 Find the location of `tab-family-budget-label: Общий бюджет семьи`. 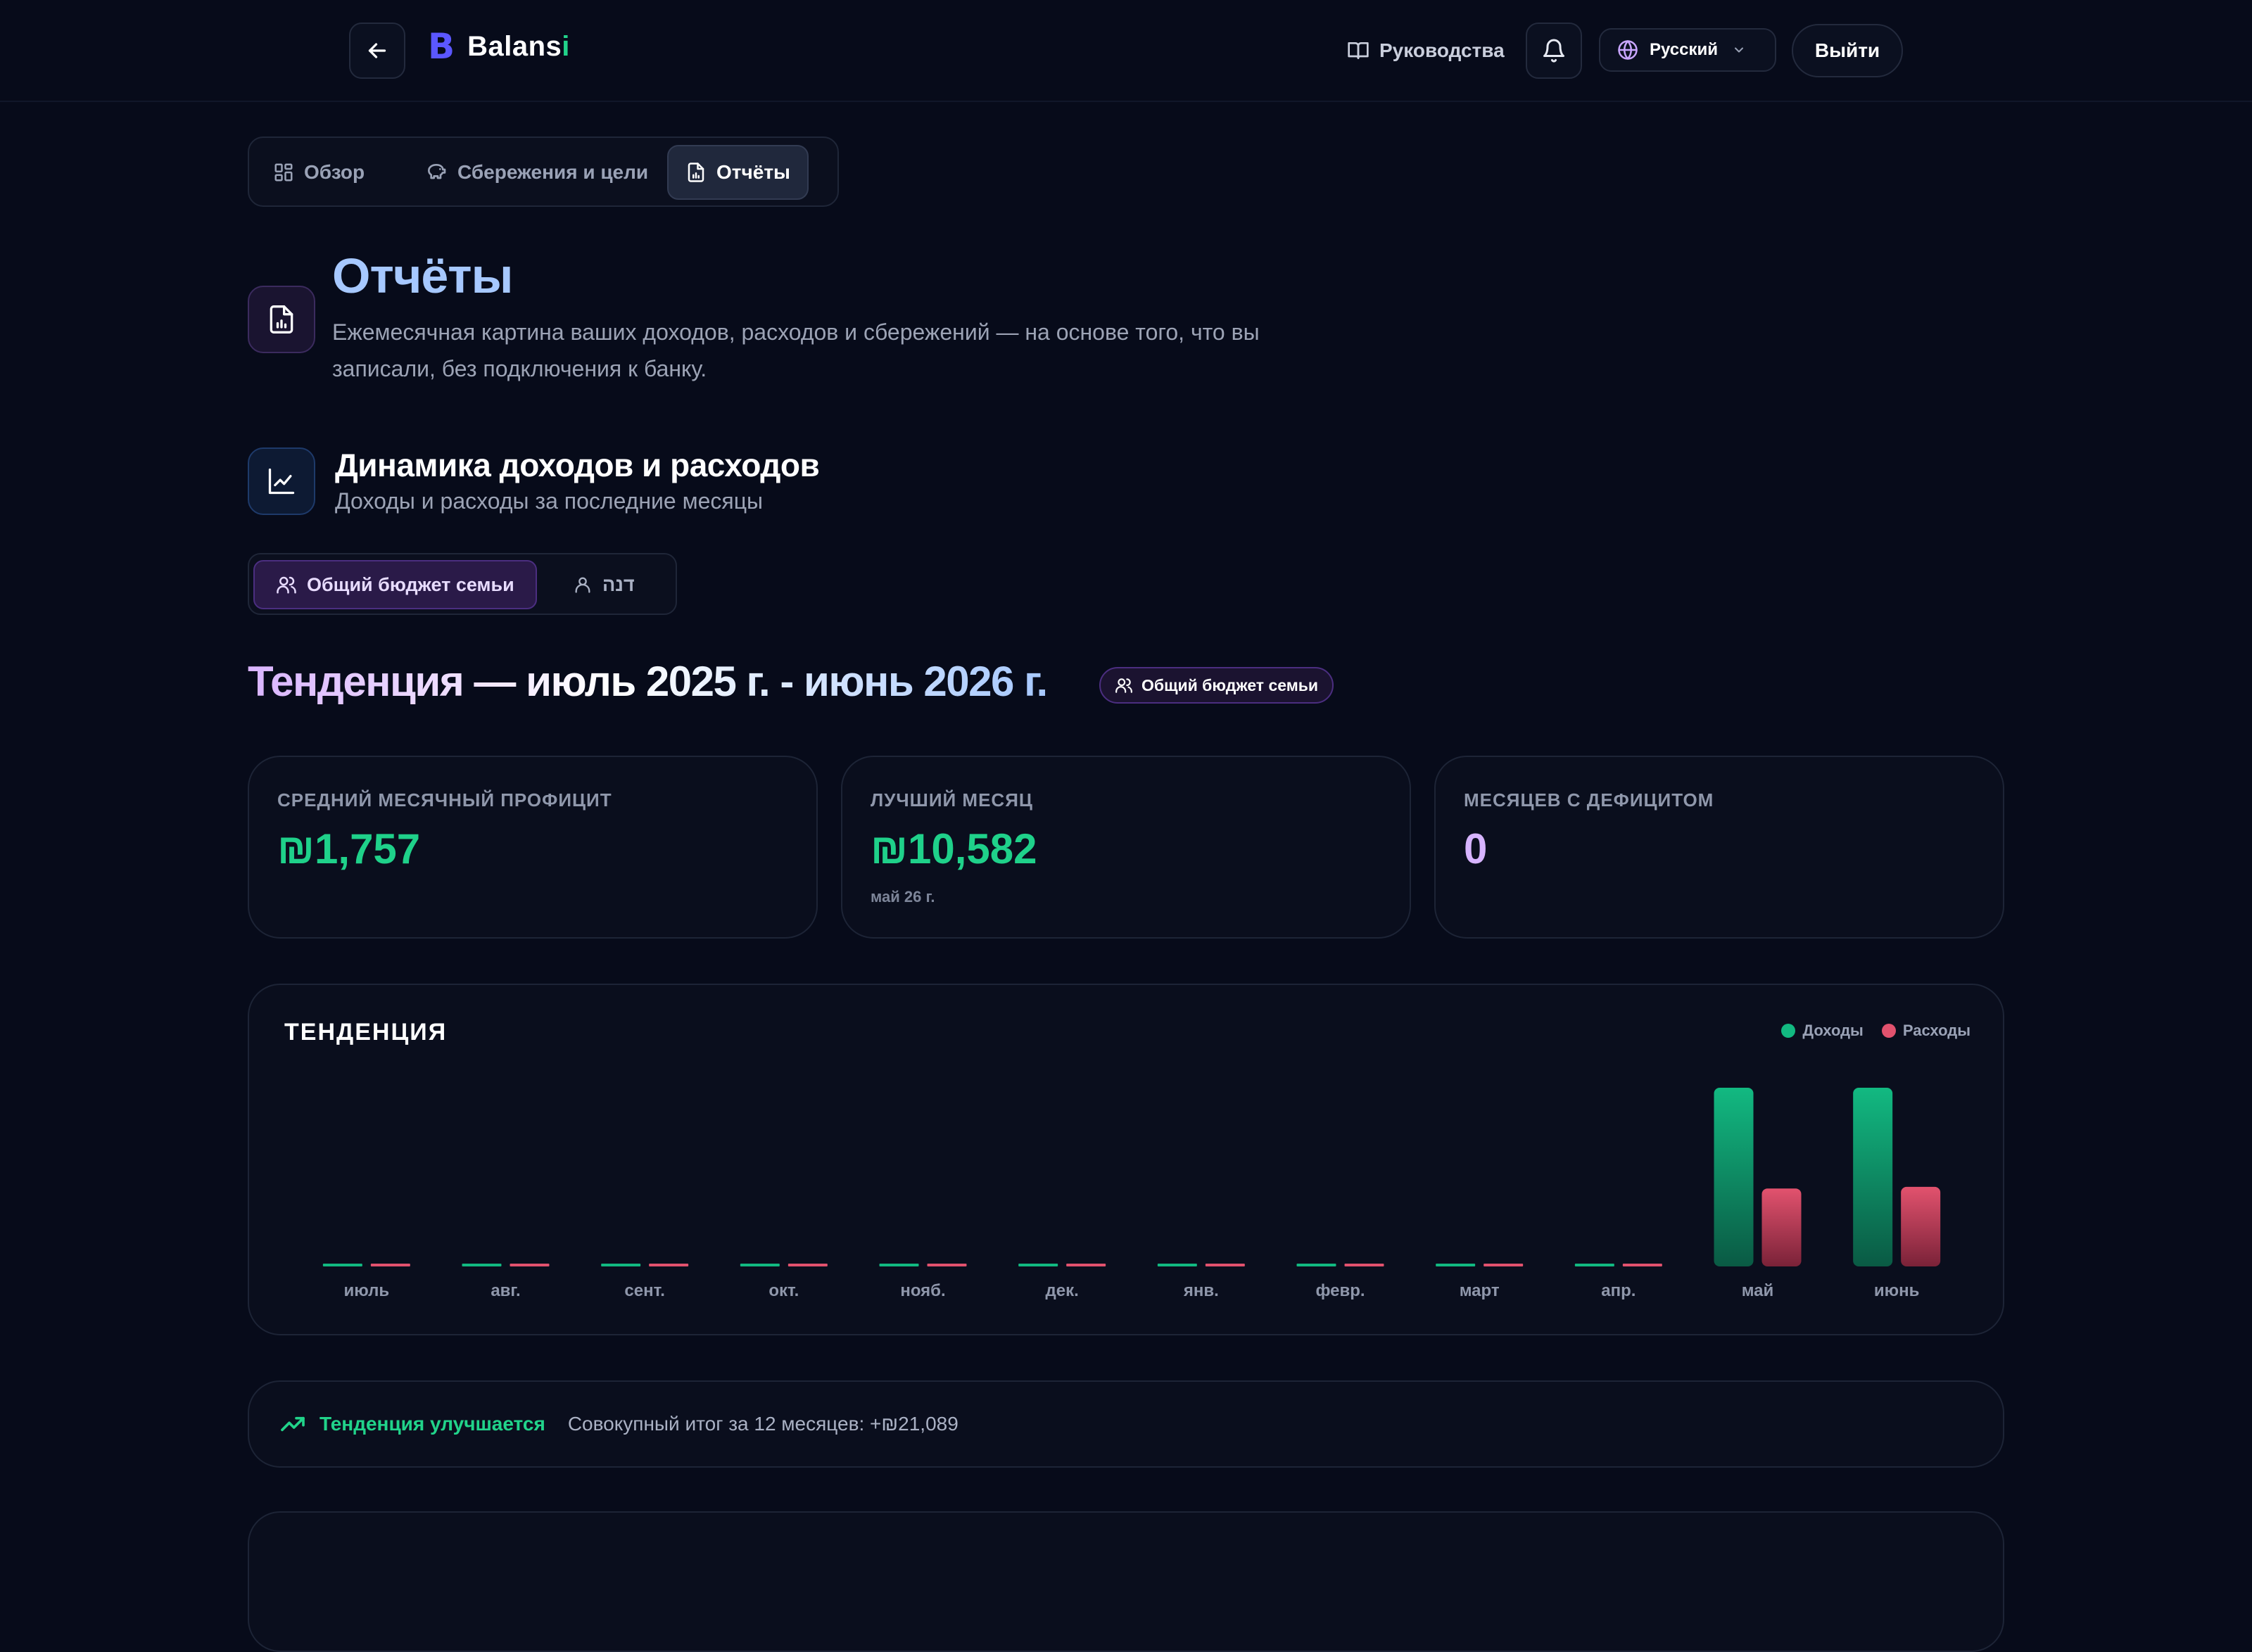

tab-family-budget-label: Общий бюджет семьи is located at coordinates (410, 584).